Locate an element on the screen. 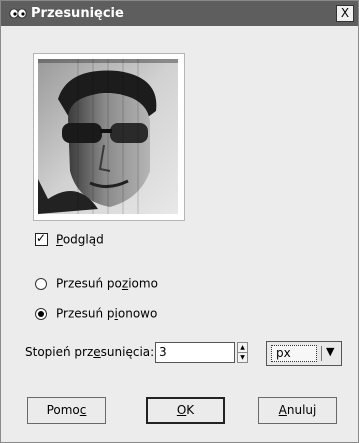 Image resolution: width=359 pixels, height=443 pixels. spin-down-icon: ▼ is located at coordinates (242, 357).